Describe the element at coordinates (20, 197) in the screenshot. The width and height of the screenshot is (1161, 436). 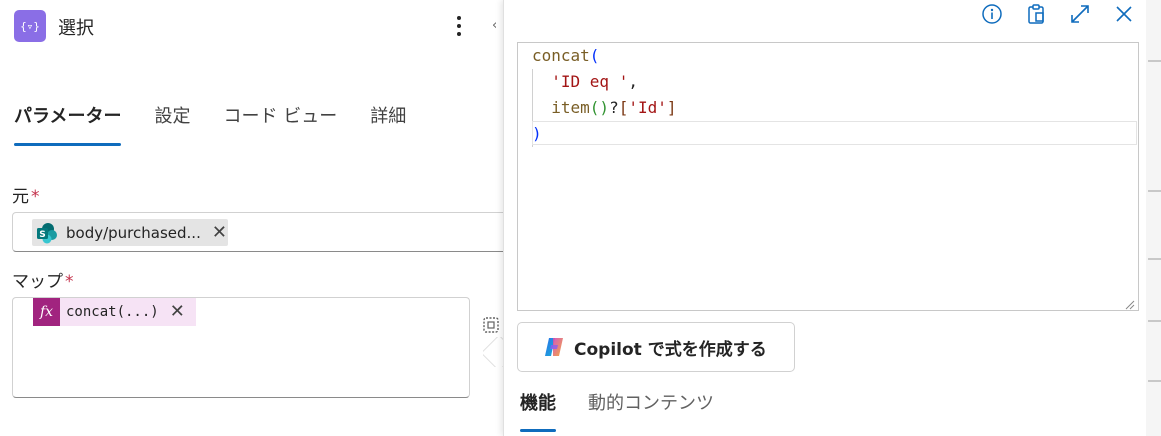
I see `from-label-text: 元` at that location.